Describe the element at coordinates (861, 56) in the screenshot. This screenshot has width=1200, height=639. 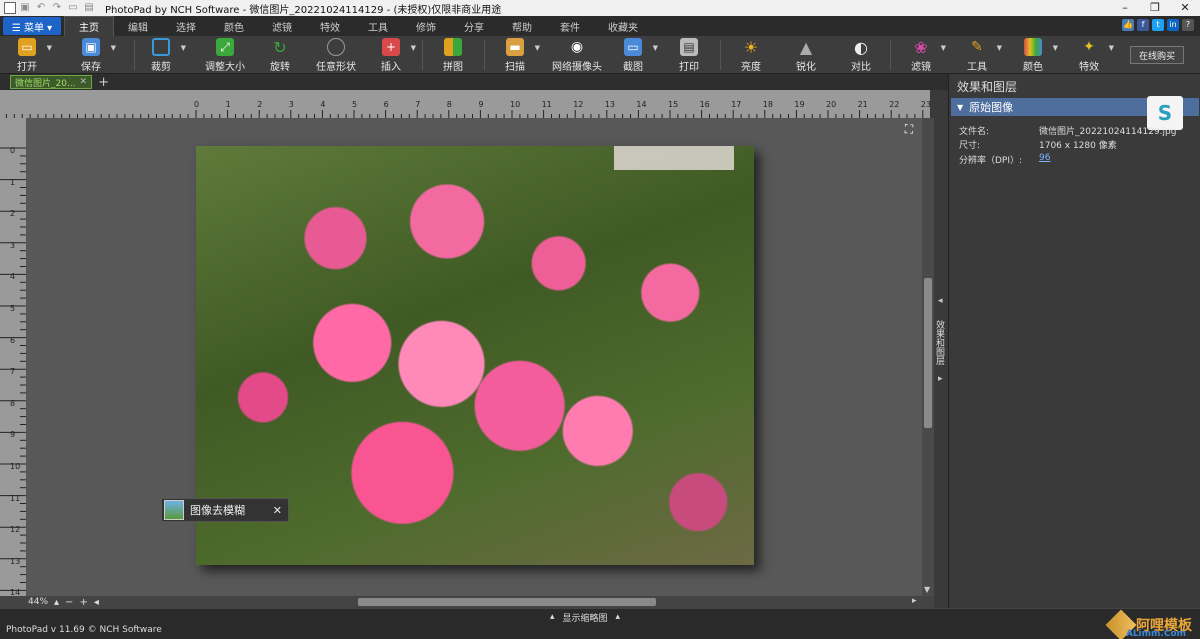
I see `contrast-button: ◐ 对比` at that location.